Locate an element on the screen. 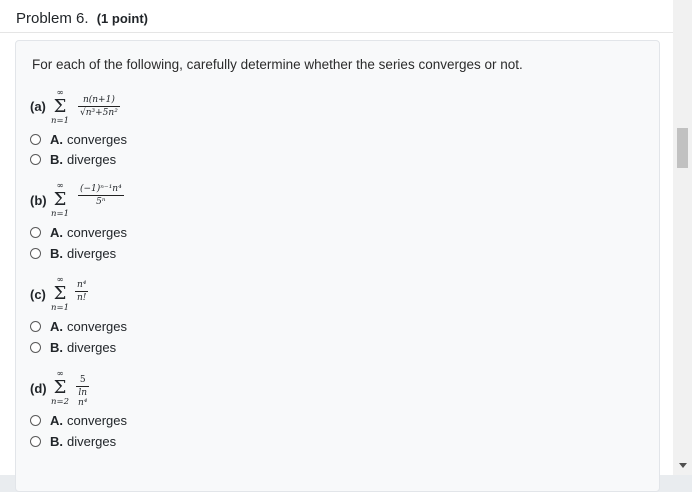 The image size is (692, 492). term-denominator: 5ⁿ is located at coordinates (101, 202).